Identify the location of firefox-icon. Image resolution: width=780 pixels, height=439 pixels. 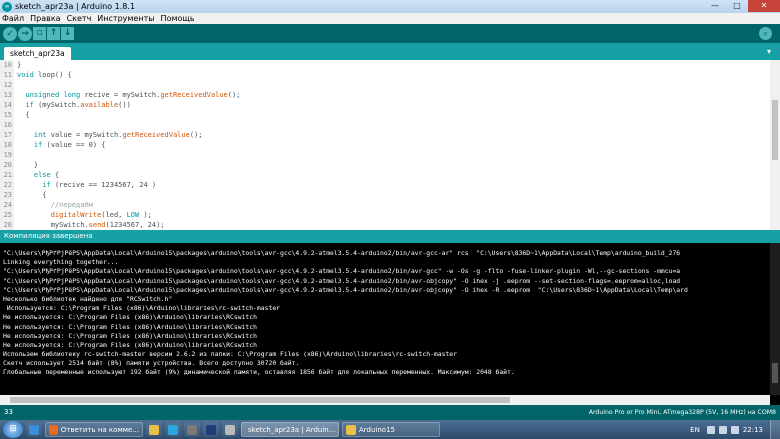
(53, 429).